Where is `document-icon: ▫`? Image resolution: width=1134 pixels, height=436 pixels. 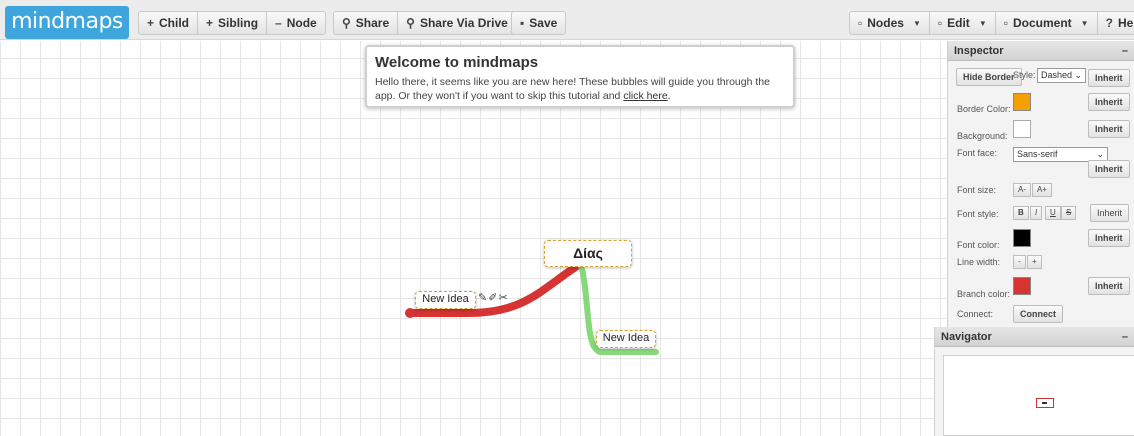
document-icon: ▫ is located at coordinates (1005, 23).